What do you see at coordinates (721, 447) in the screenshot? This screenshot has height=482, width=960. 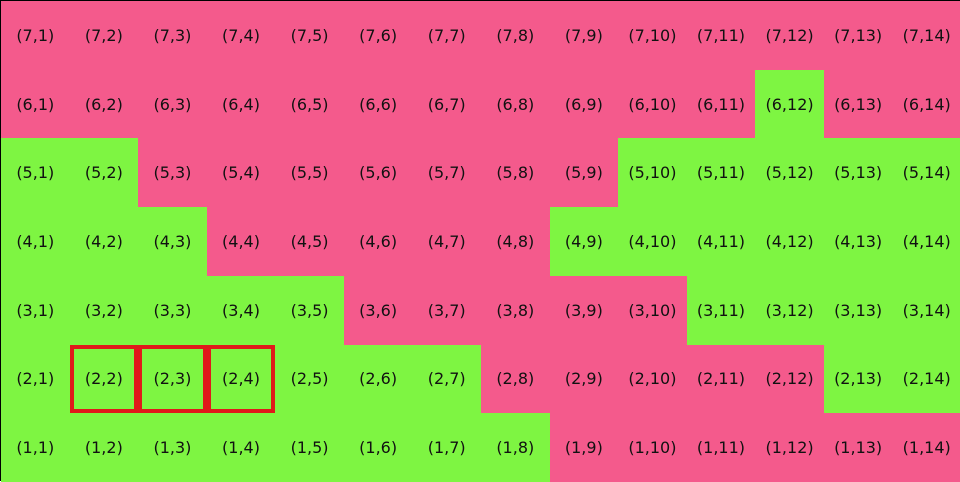 I see `grid-cell: (1,11)` at bounding box center [721, 447].